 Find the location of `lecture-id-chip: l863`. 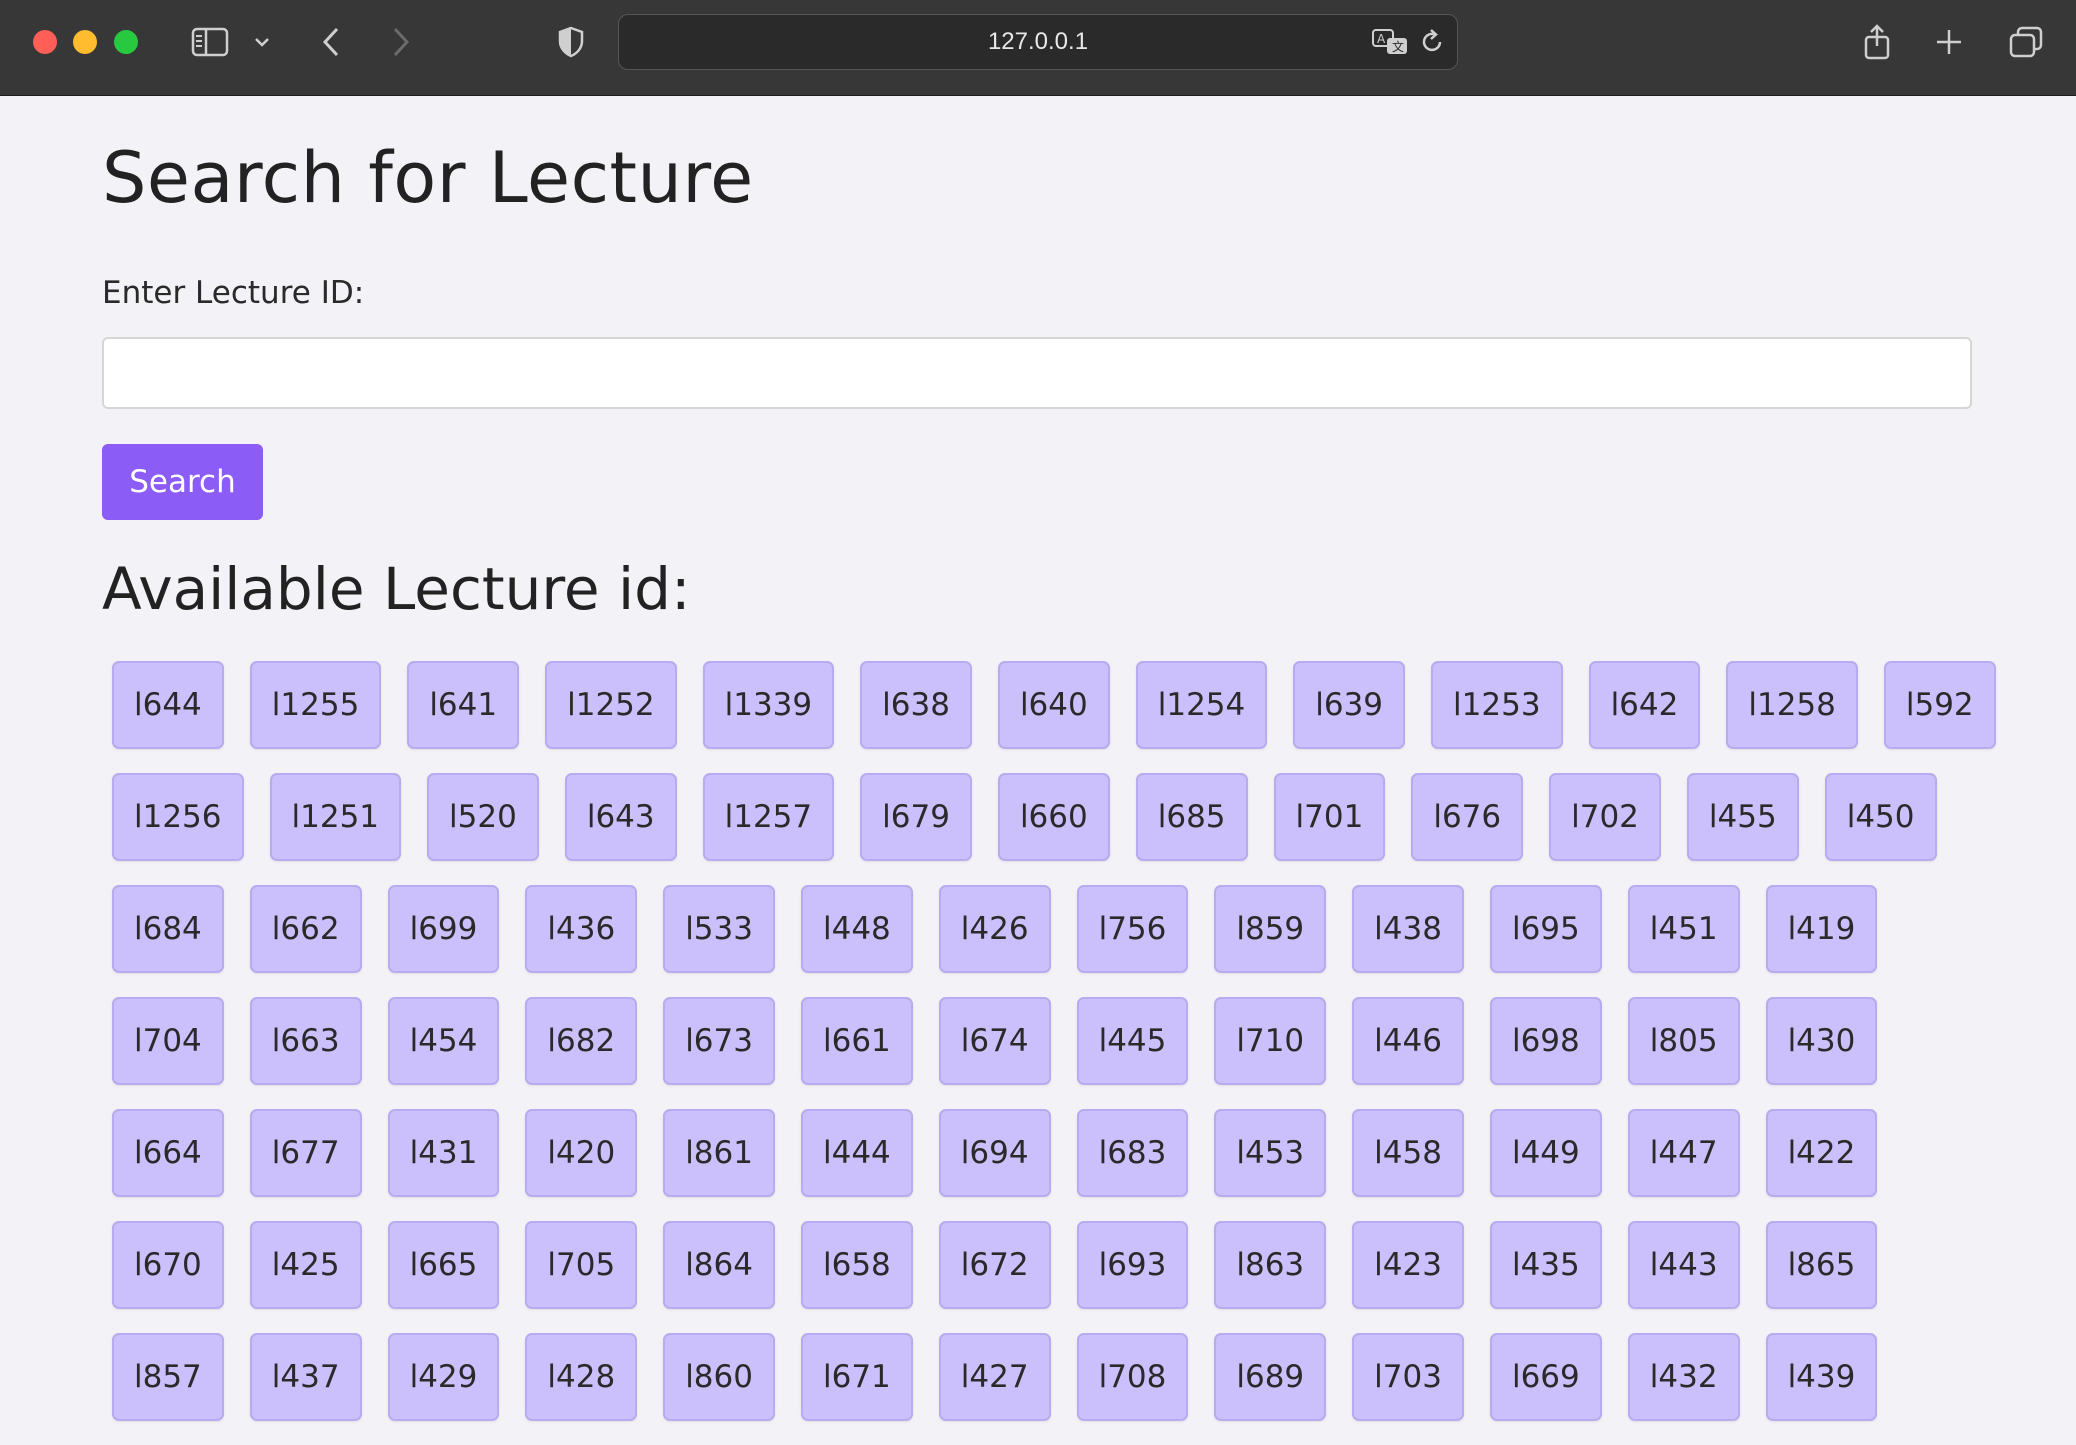

lecture-id-chip: l863 is located at coordinates (1270, 1265).